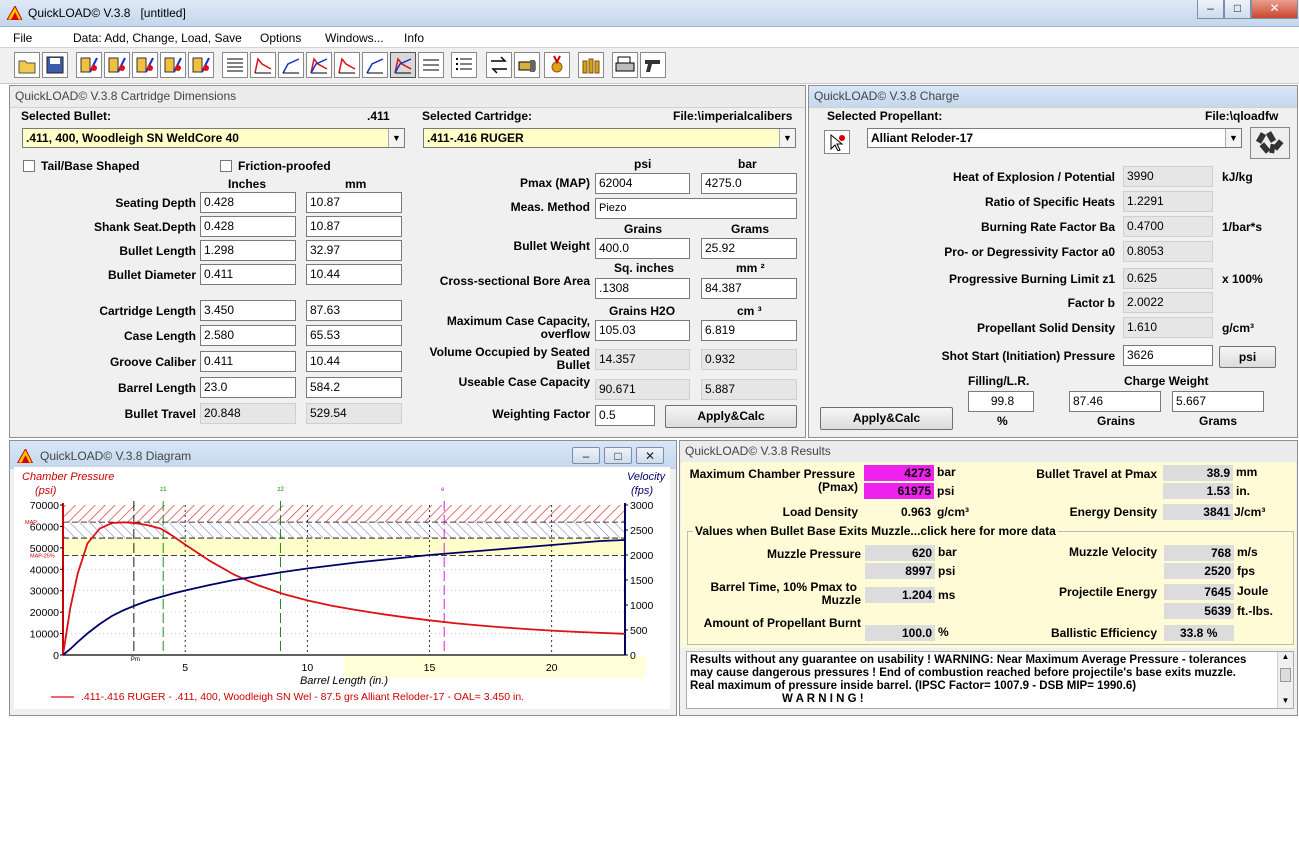 The image size is (1299, 851). What do you see at coordinates (625, 65) in the screenshot?
I see `printer-button` at bounding box center [625, 65].